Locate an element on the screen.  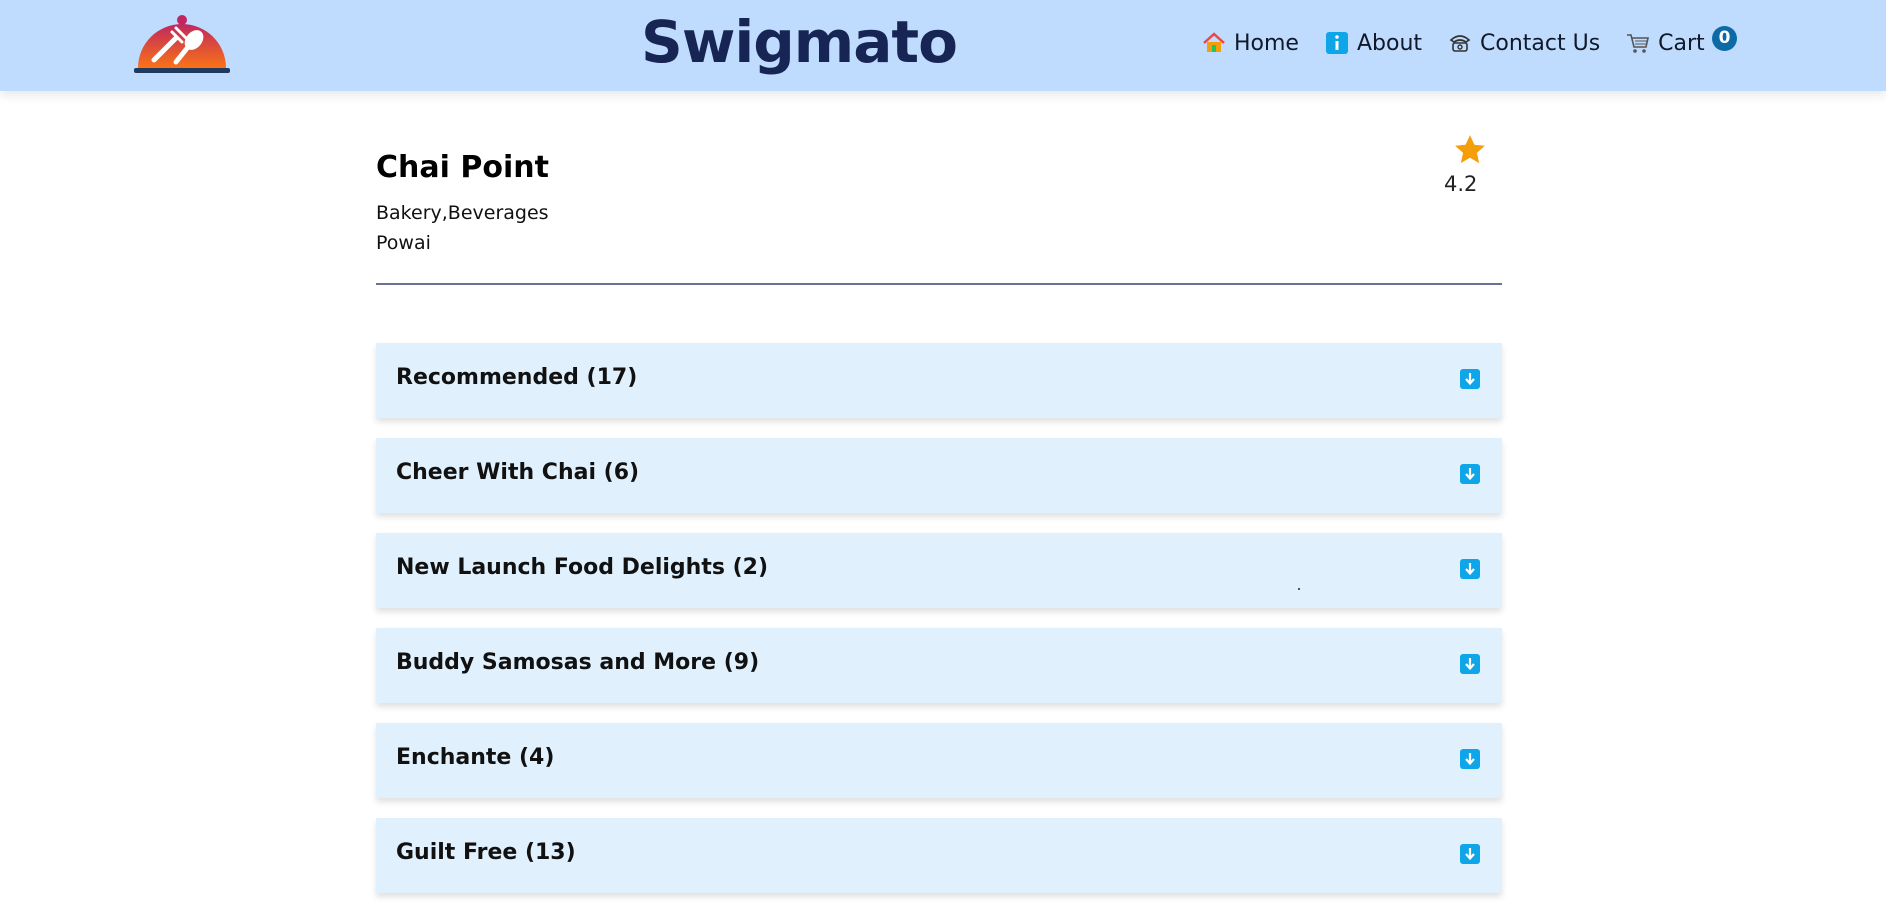
category-cheer-with-chai: Cheer With Chai (6) is located at coordinates (939, 475).